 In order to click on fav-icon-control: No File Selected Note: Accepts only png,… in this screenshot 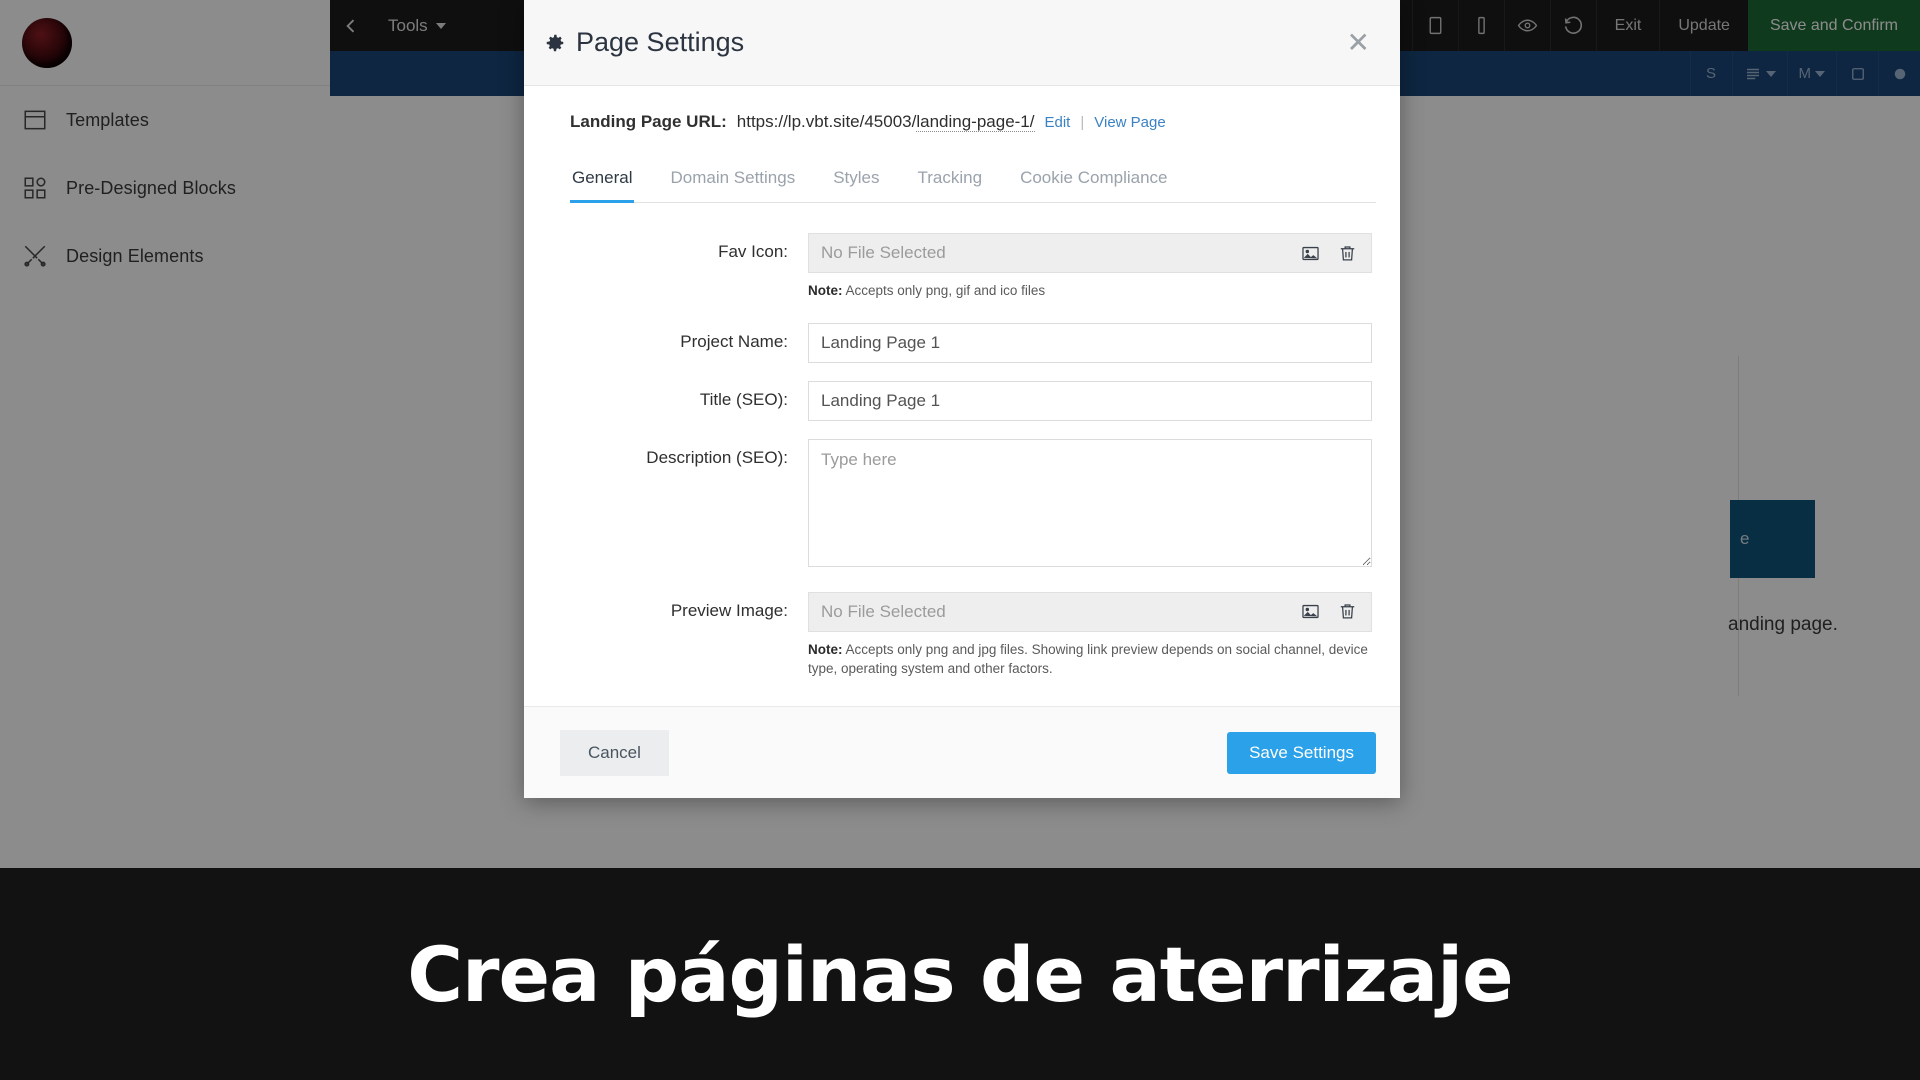, I will do `click(1090, 267)`.